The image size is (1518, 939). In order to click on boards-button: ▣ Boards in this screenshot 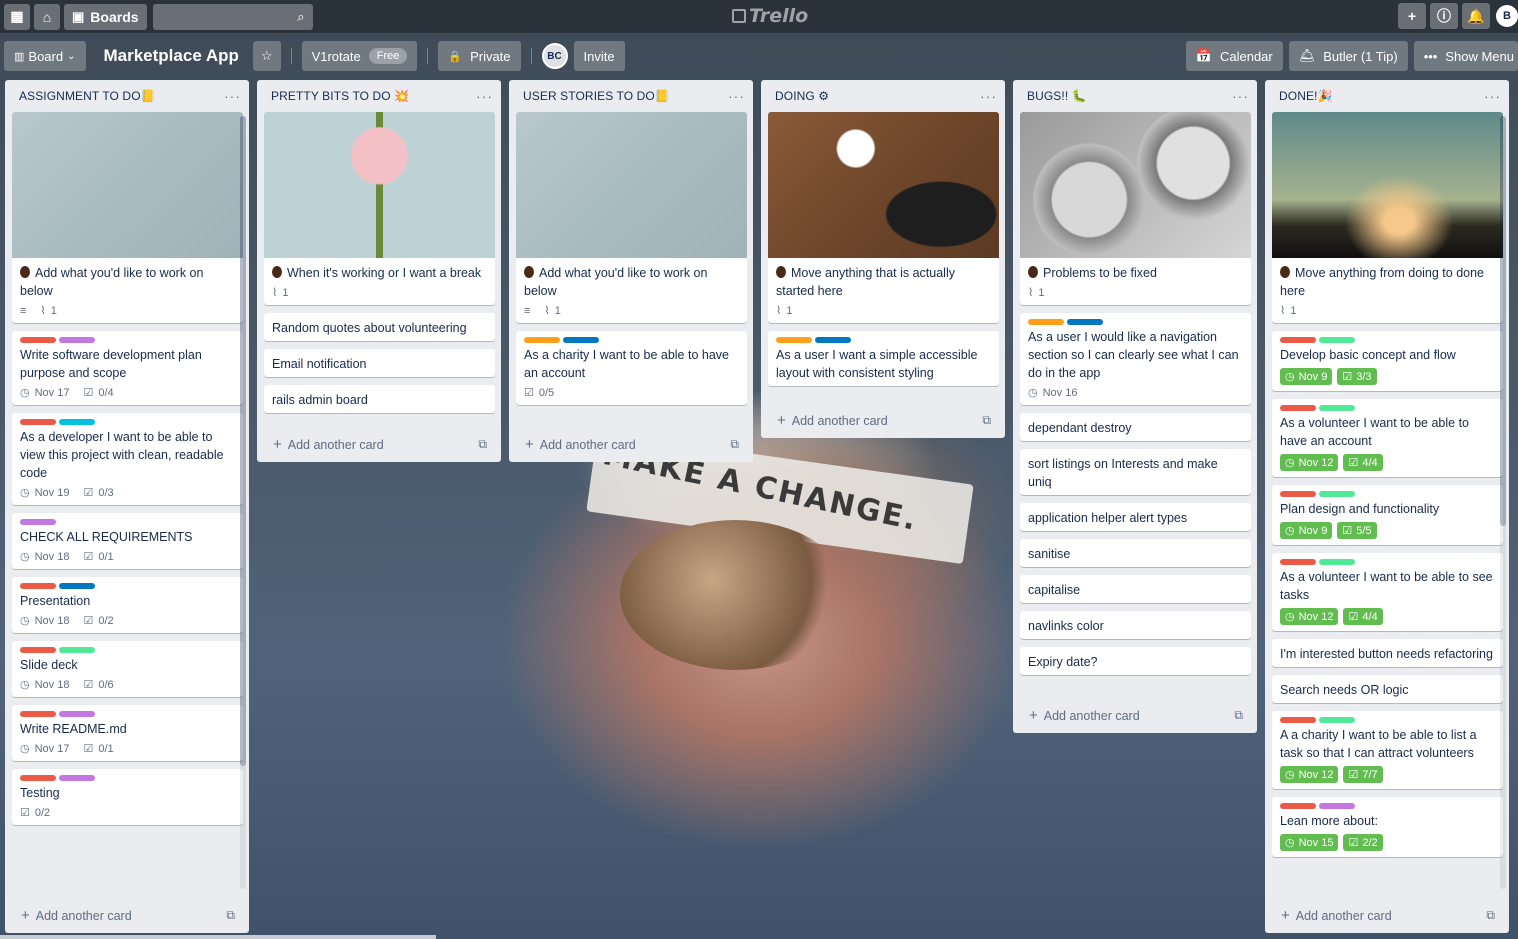, I will do `click(105, 16)`.